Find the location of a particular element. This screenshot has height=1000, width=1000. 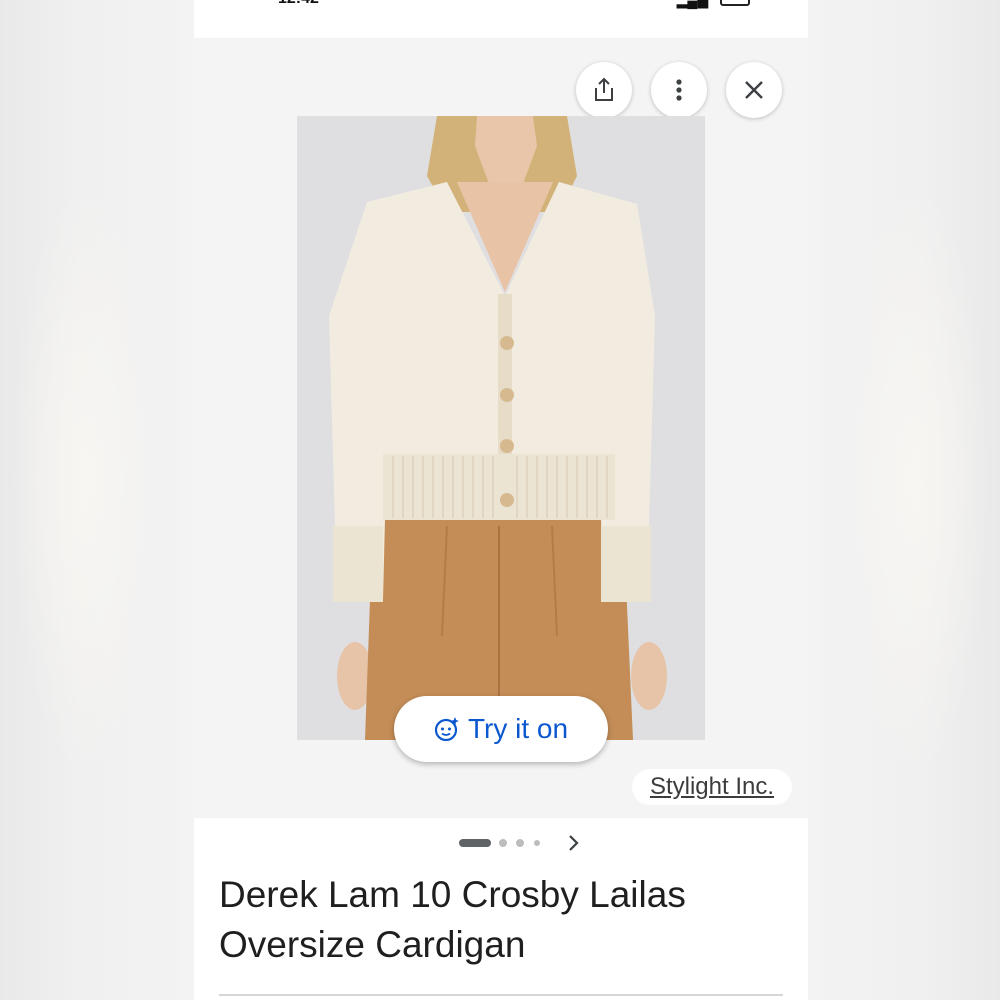

try-it-on-label: Try it on is located at coordinates (518, 728).